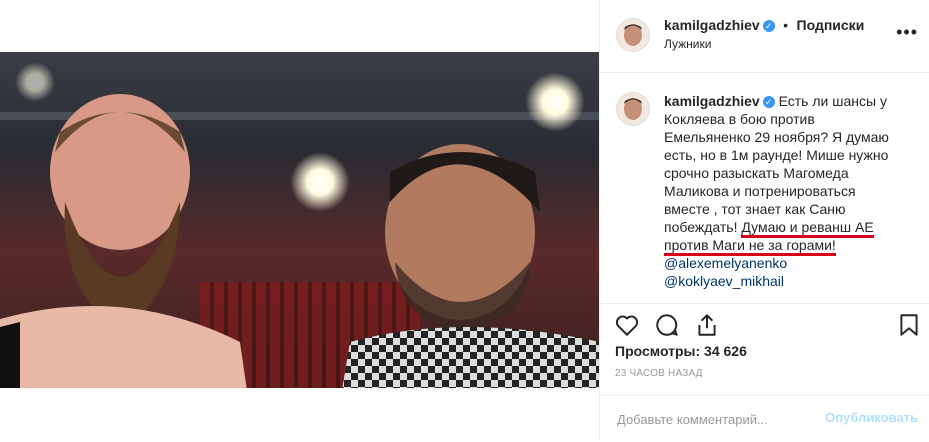 The width and height of the screenshot is (929, 442). What do you see at coordinates (659, 373) in the screenshot?
I see `post-time: 23 ЧАСОВ НАЗАД` at bounding box center [659, 373].